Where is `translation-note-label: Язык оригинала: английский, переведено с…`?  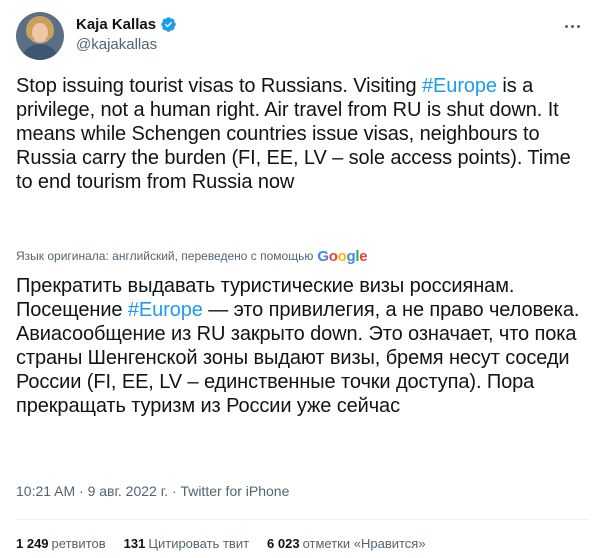
translation-note-label: Язык оригинала: английский, переведено с… is located at coordinates (165, 256).